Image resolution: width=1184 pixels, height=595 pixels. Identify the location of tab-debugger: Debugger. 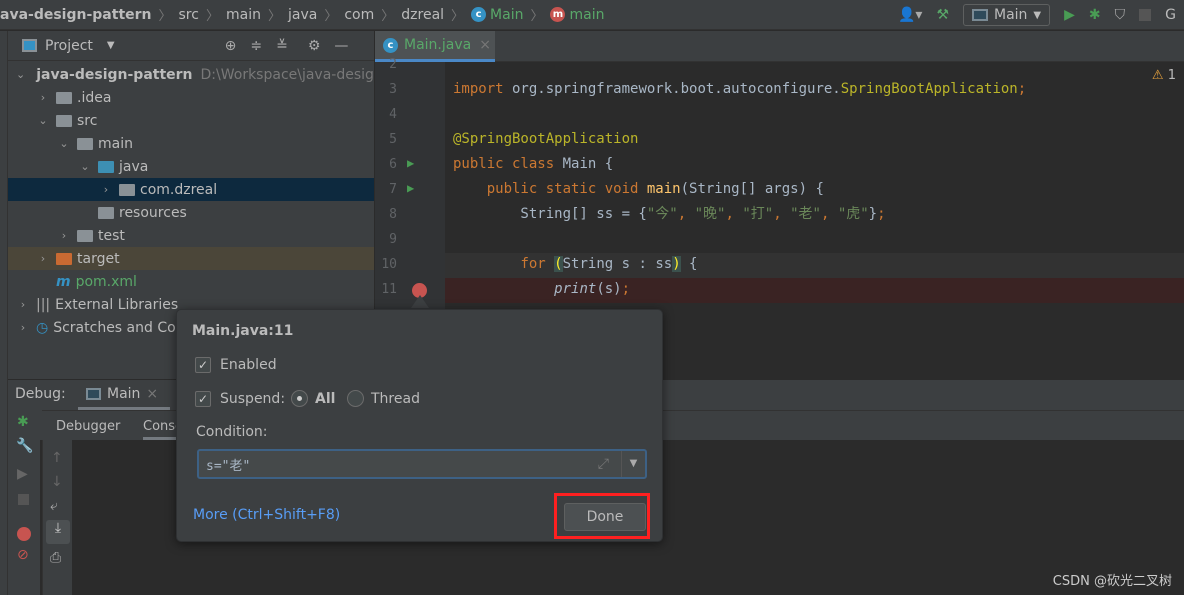
(88, 426).